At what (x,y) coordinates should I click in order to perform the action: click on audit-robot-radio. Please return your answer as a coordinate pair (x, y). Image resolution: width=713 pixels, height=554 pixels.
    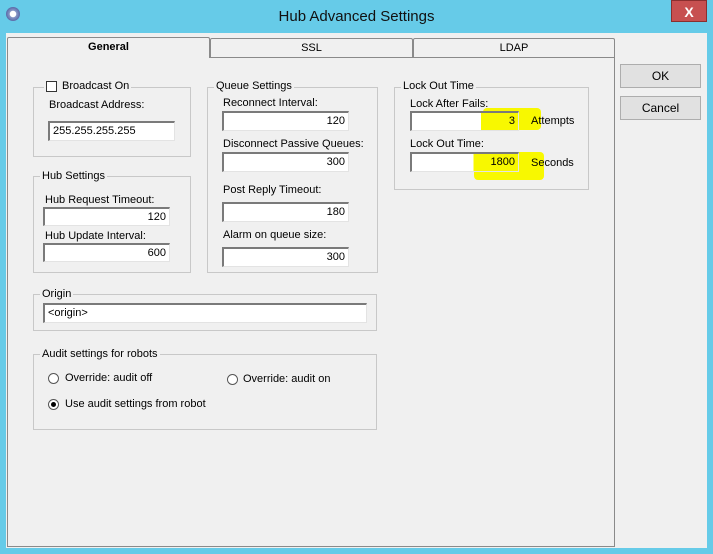
    Looking at the image, I should click on (53, 404).